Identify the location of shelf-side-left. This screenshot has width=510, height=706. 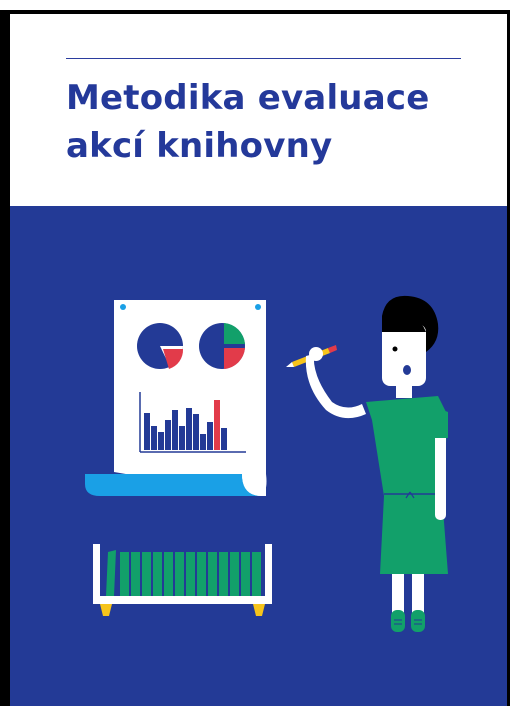
(96, 574).